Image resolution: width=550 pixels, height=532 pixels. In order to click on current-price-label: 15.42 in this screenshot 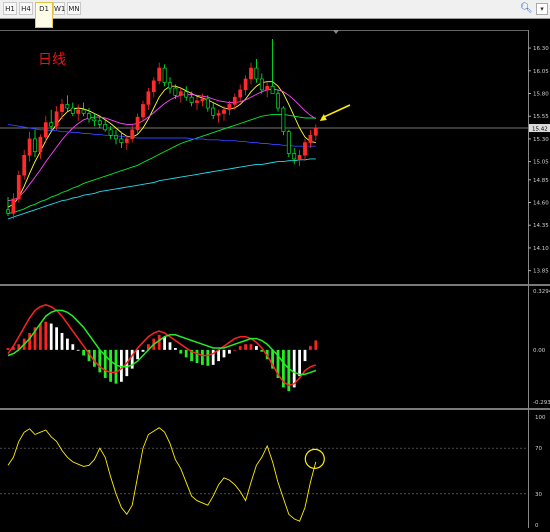, I will do `click(540, 130)`.